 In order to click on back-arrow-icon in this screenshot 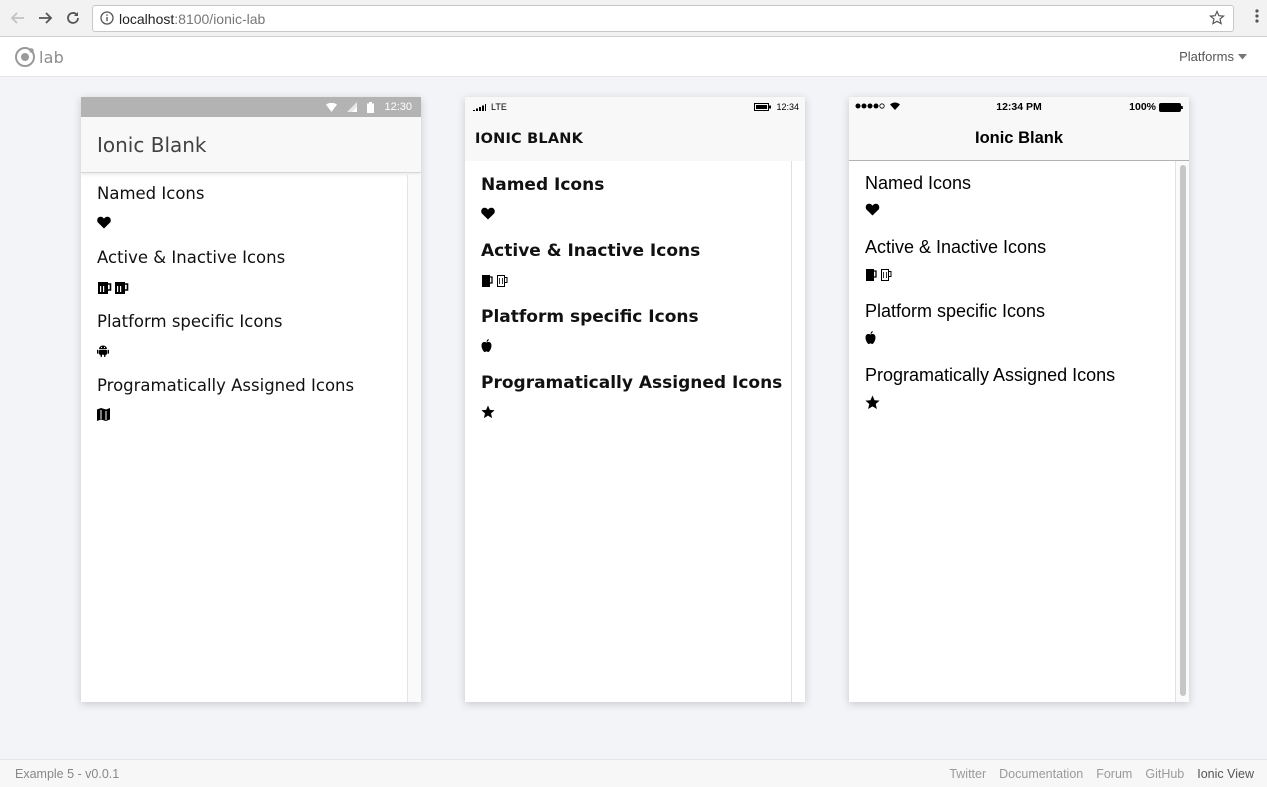, I will do `click(17, 18)`.